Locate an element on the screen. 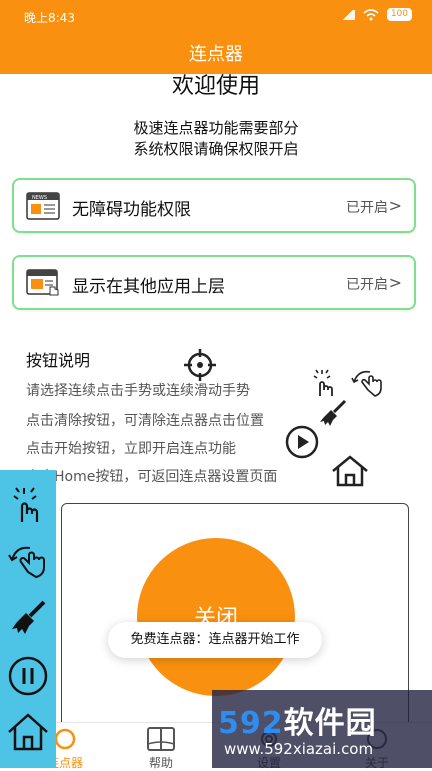 The image size is (432, 771). tab-label: 帮助 is located at coordinates (160, 763).